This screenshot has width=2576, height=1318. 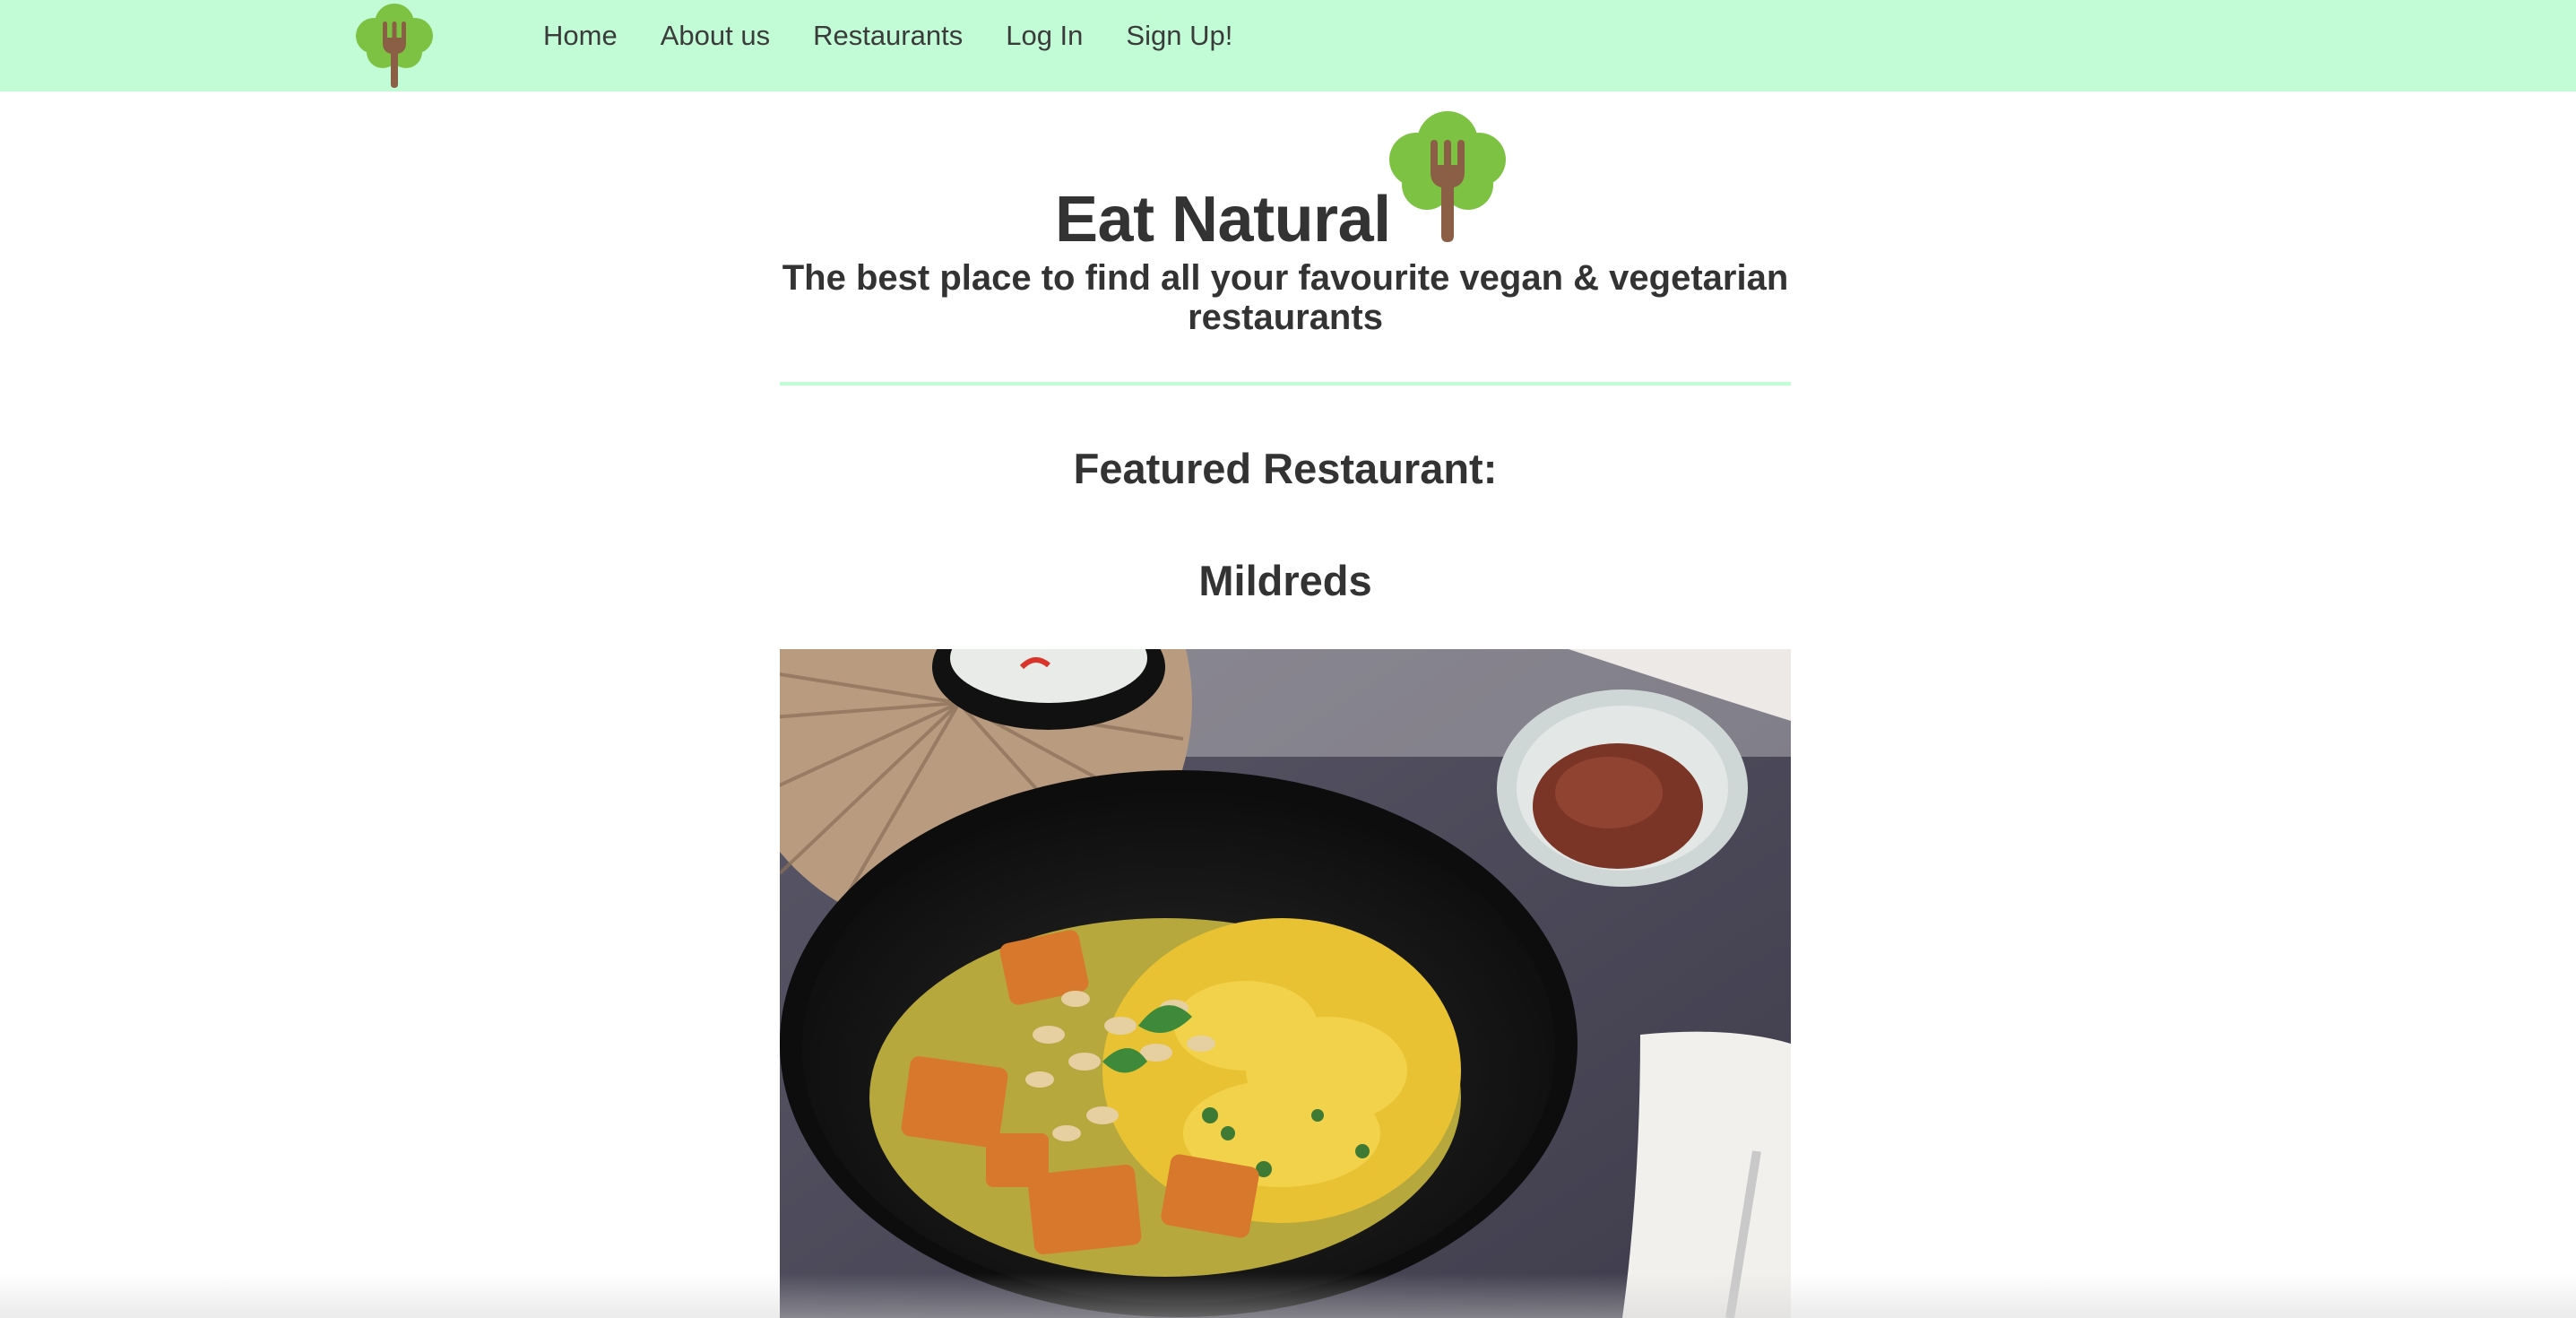 What do you see at coordinates (1044, 36) in the screenshot?
I see `nav-link-login: Log In` at bounding box center [1044, 36].